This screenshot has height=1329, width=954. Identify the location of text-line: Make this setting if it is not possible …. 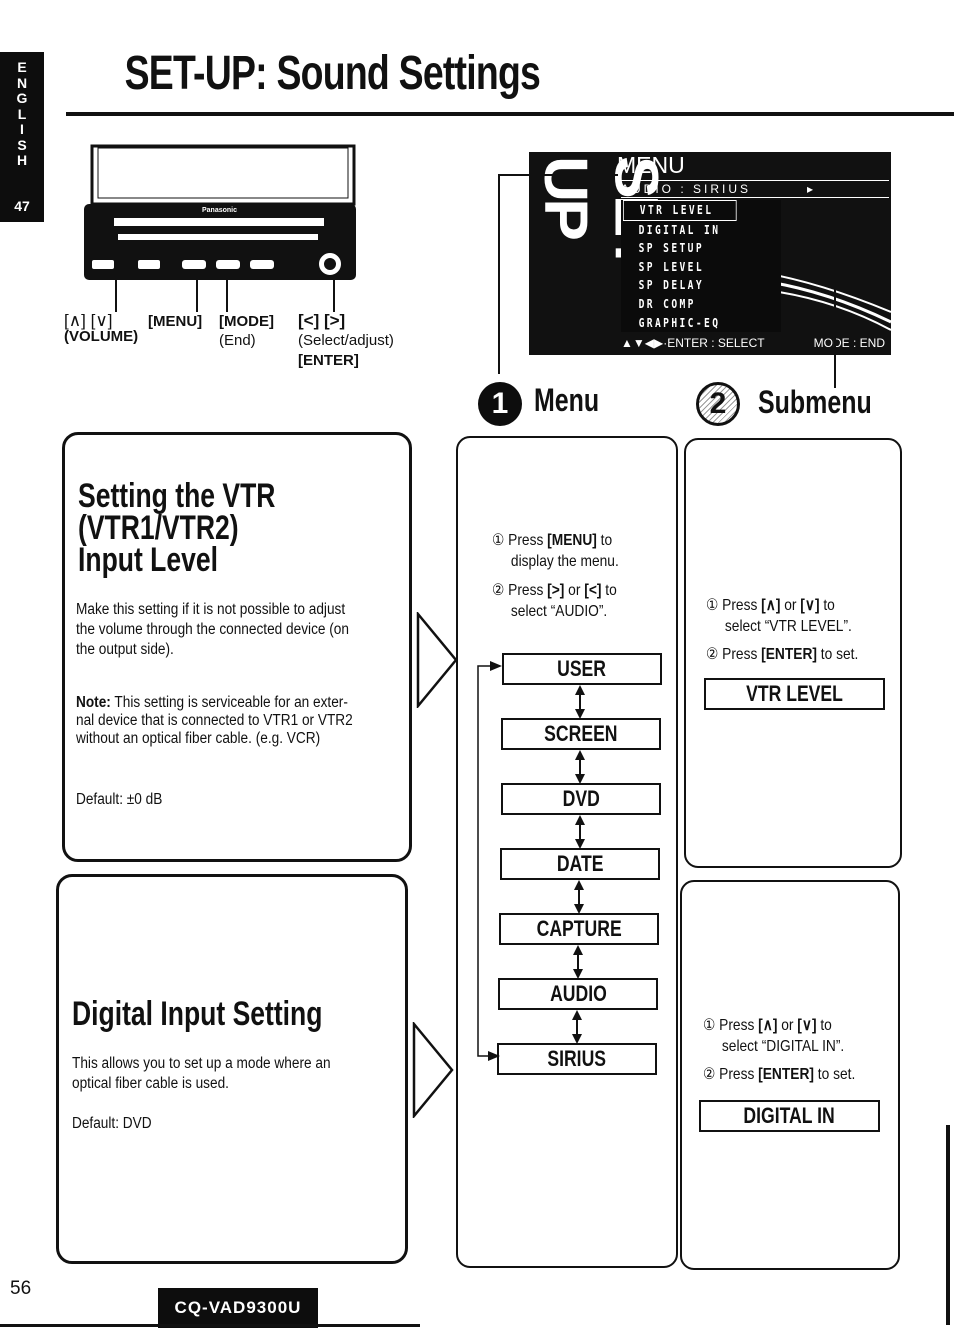
(211, 609).